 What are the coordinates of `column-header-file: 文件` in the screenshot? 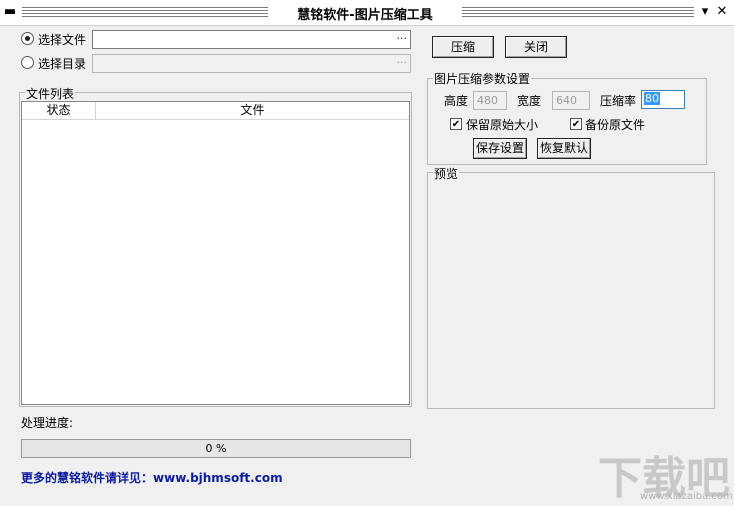 It's located at (252, 111).